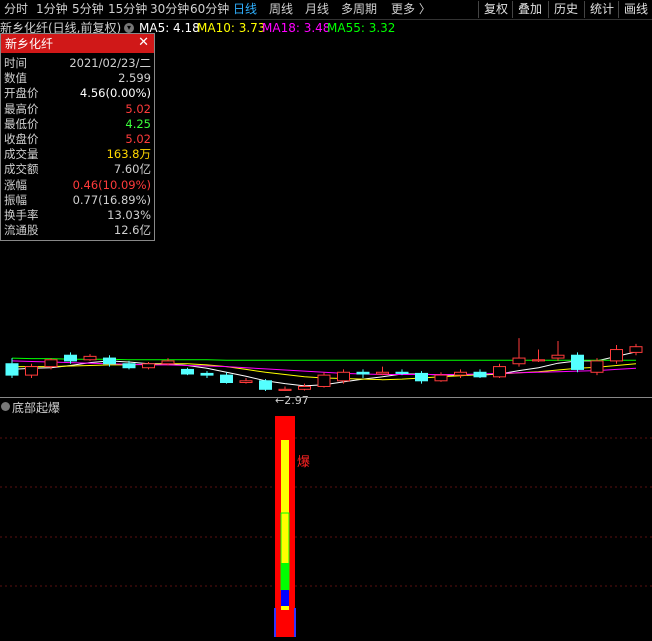 This screenshot has width=652, height=641. What do you see at coordinates (132, 169) in the screenshot?
I see `popup-row-value: 7.60亿` at bounding box center [132, 169].